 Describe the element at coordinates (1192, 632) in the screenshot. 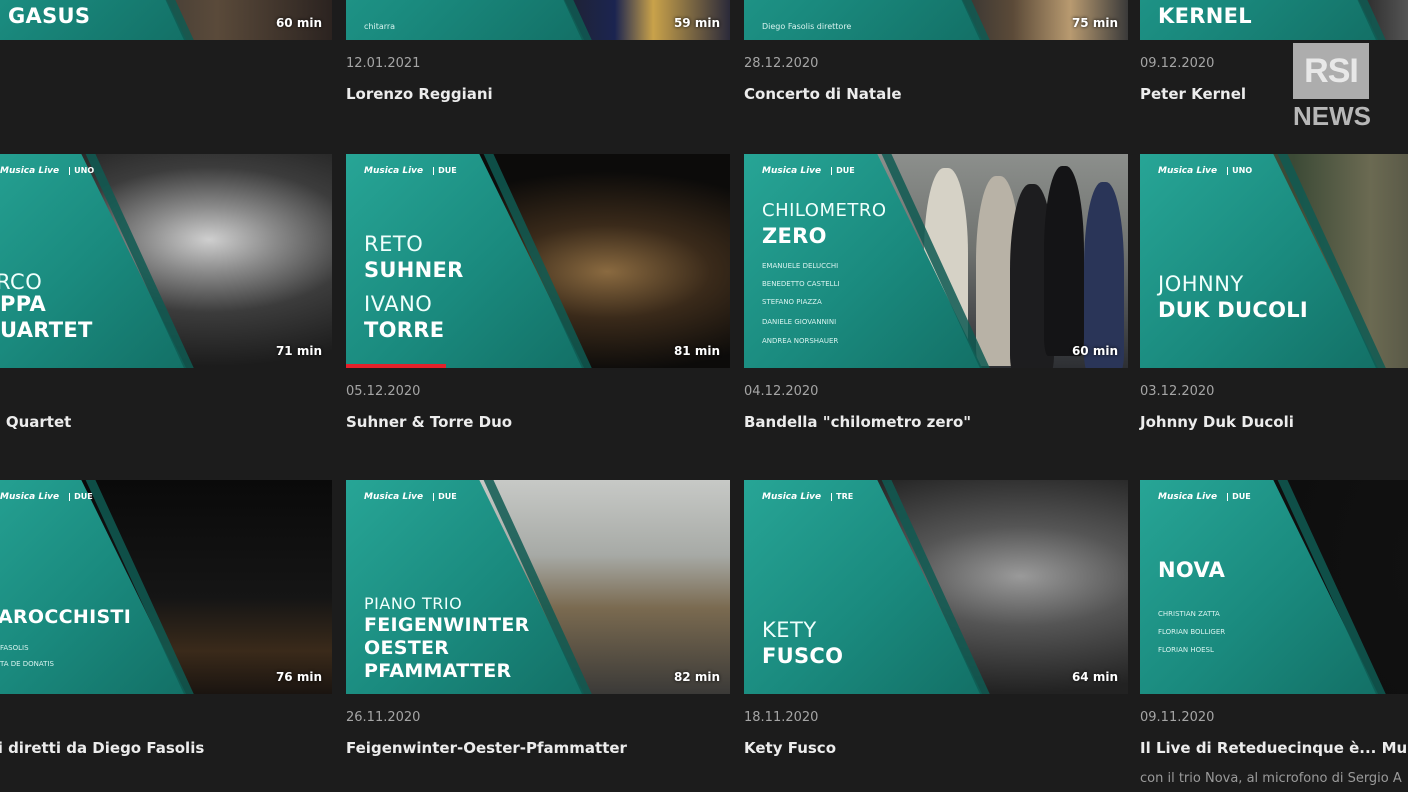

I see `musician-name: FLORIAN BOLLIGER` at that location.